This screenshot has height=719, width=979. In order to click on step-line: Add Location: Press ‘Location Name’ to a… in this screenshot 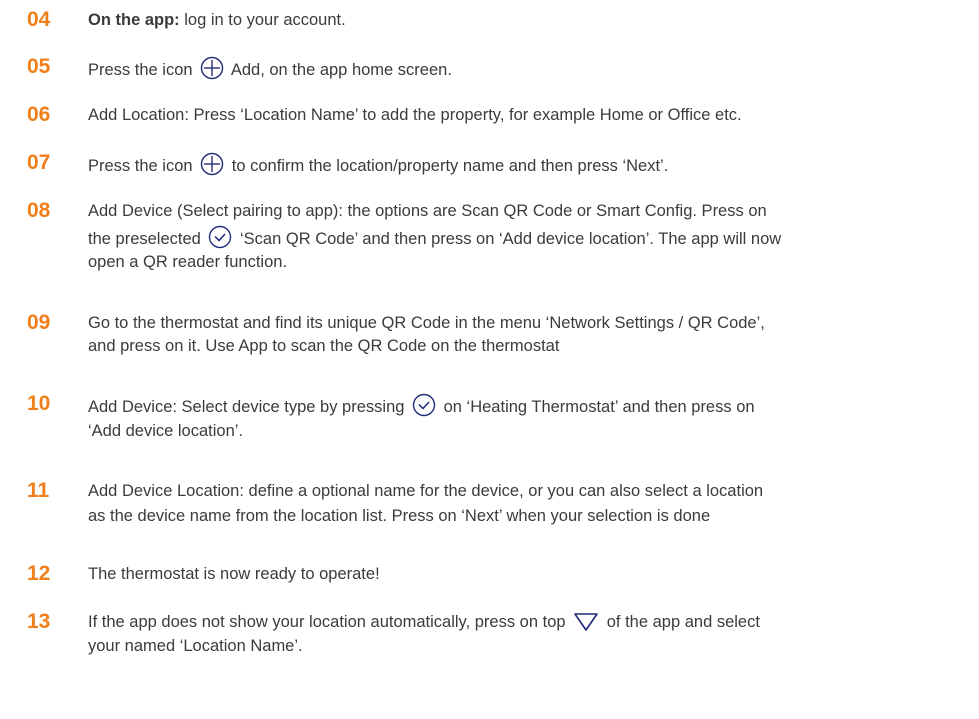, I will do `click(415, 115)`.